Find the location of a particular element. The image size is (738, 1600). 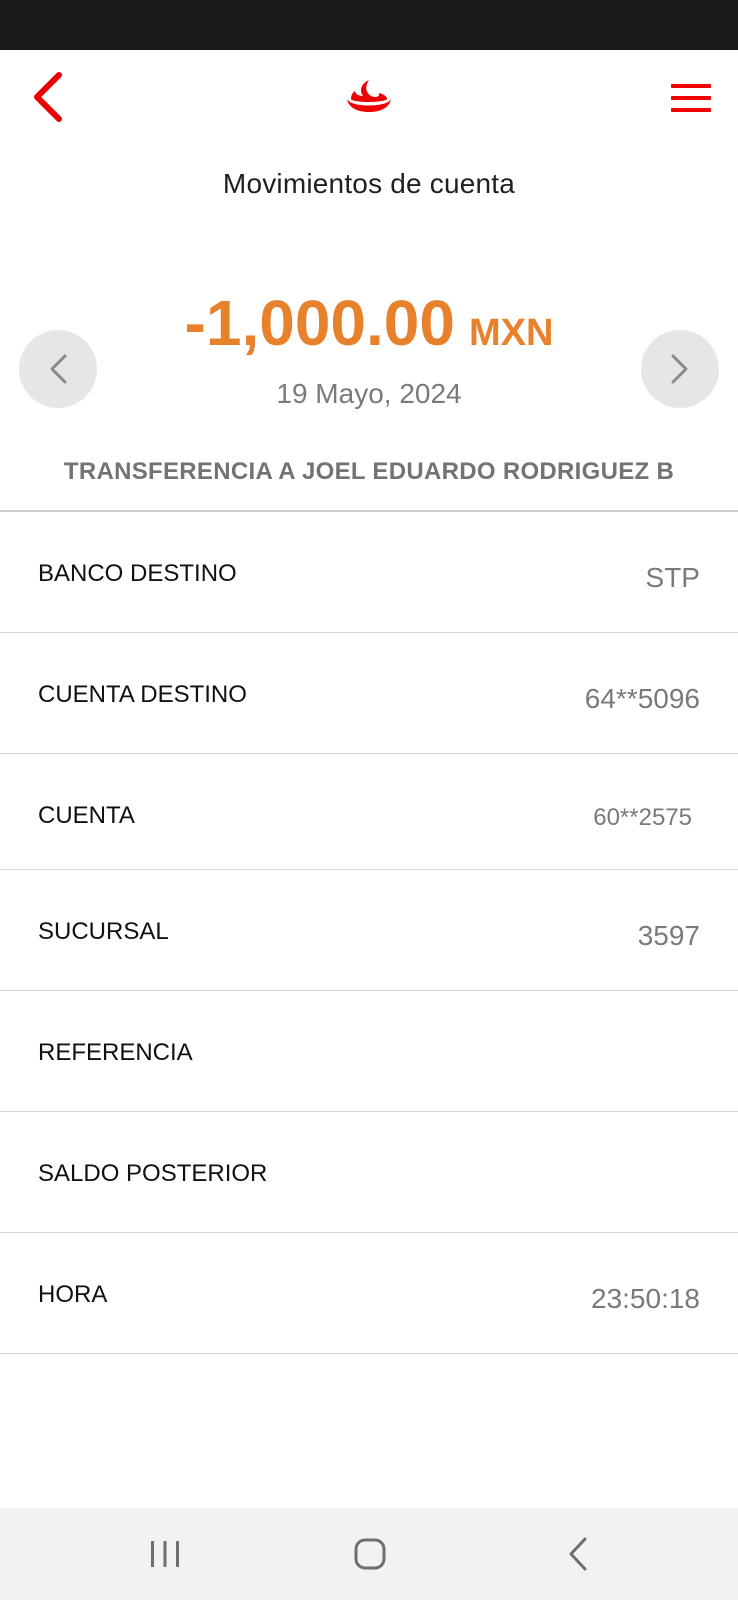

system-back-button is located at coordinates (578, 1554).